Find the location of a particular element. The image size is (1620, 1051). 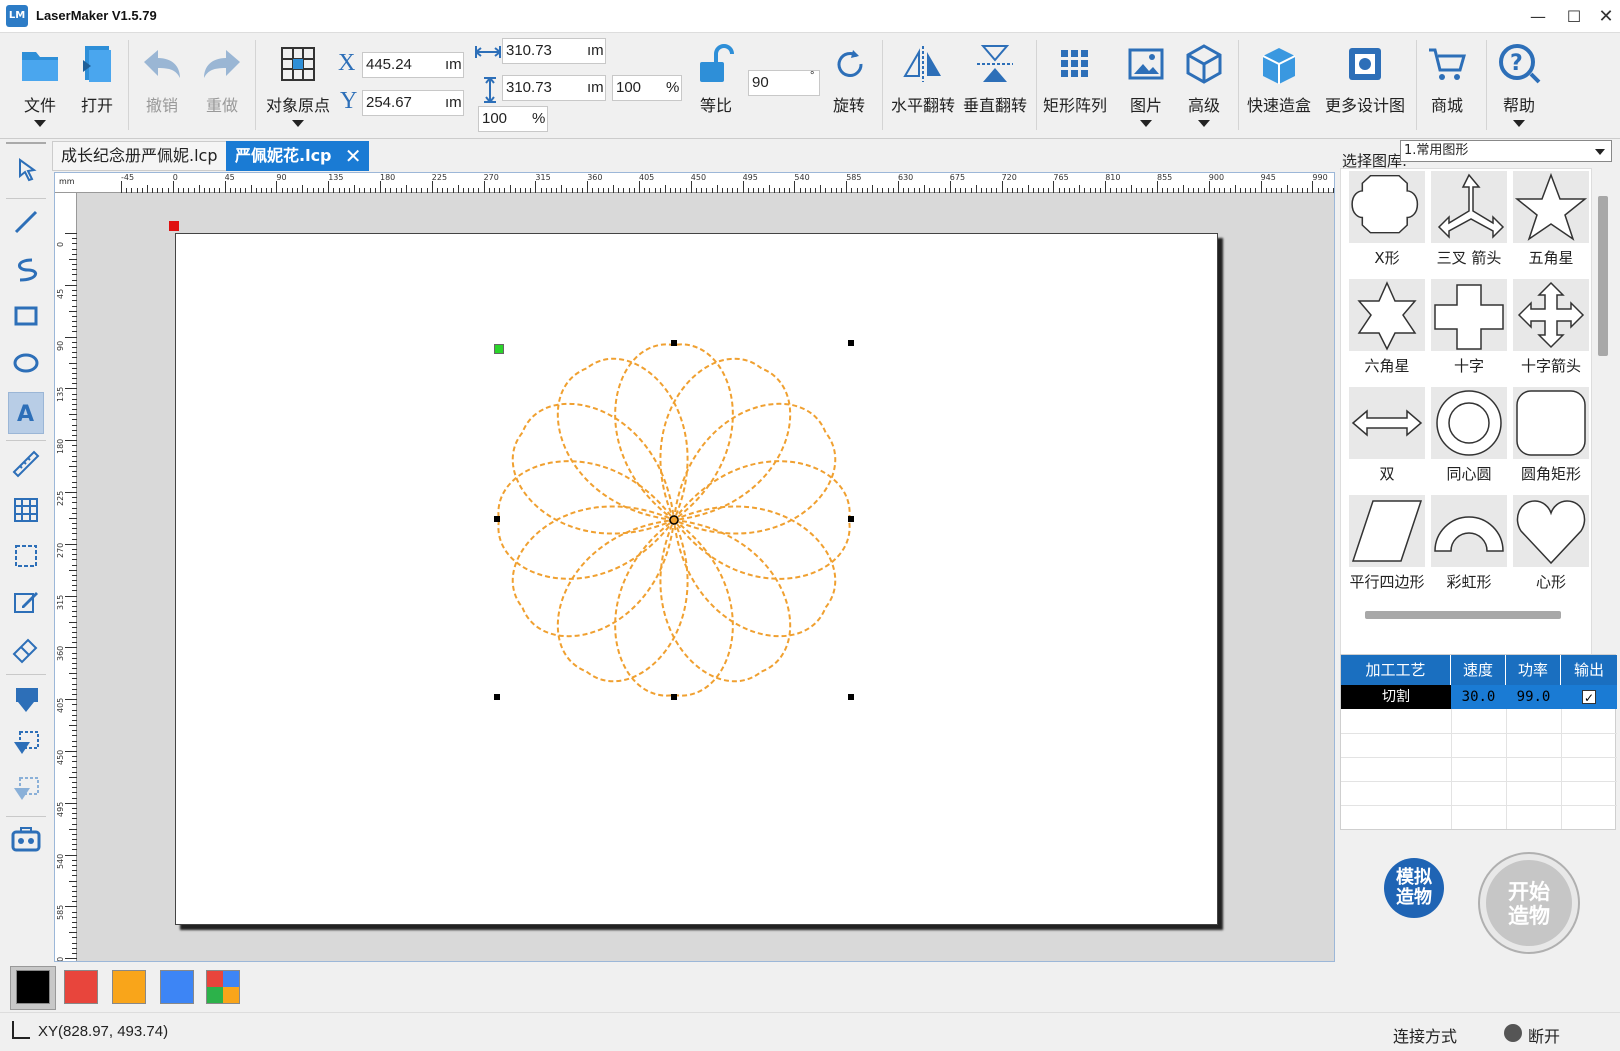

axis-icon is located at coordinates (21, 1030).